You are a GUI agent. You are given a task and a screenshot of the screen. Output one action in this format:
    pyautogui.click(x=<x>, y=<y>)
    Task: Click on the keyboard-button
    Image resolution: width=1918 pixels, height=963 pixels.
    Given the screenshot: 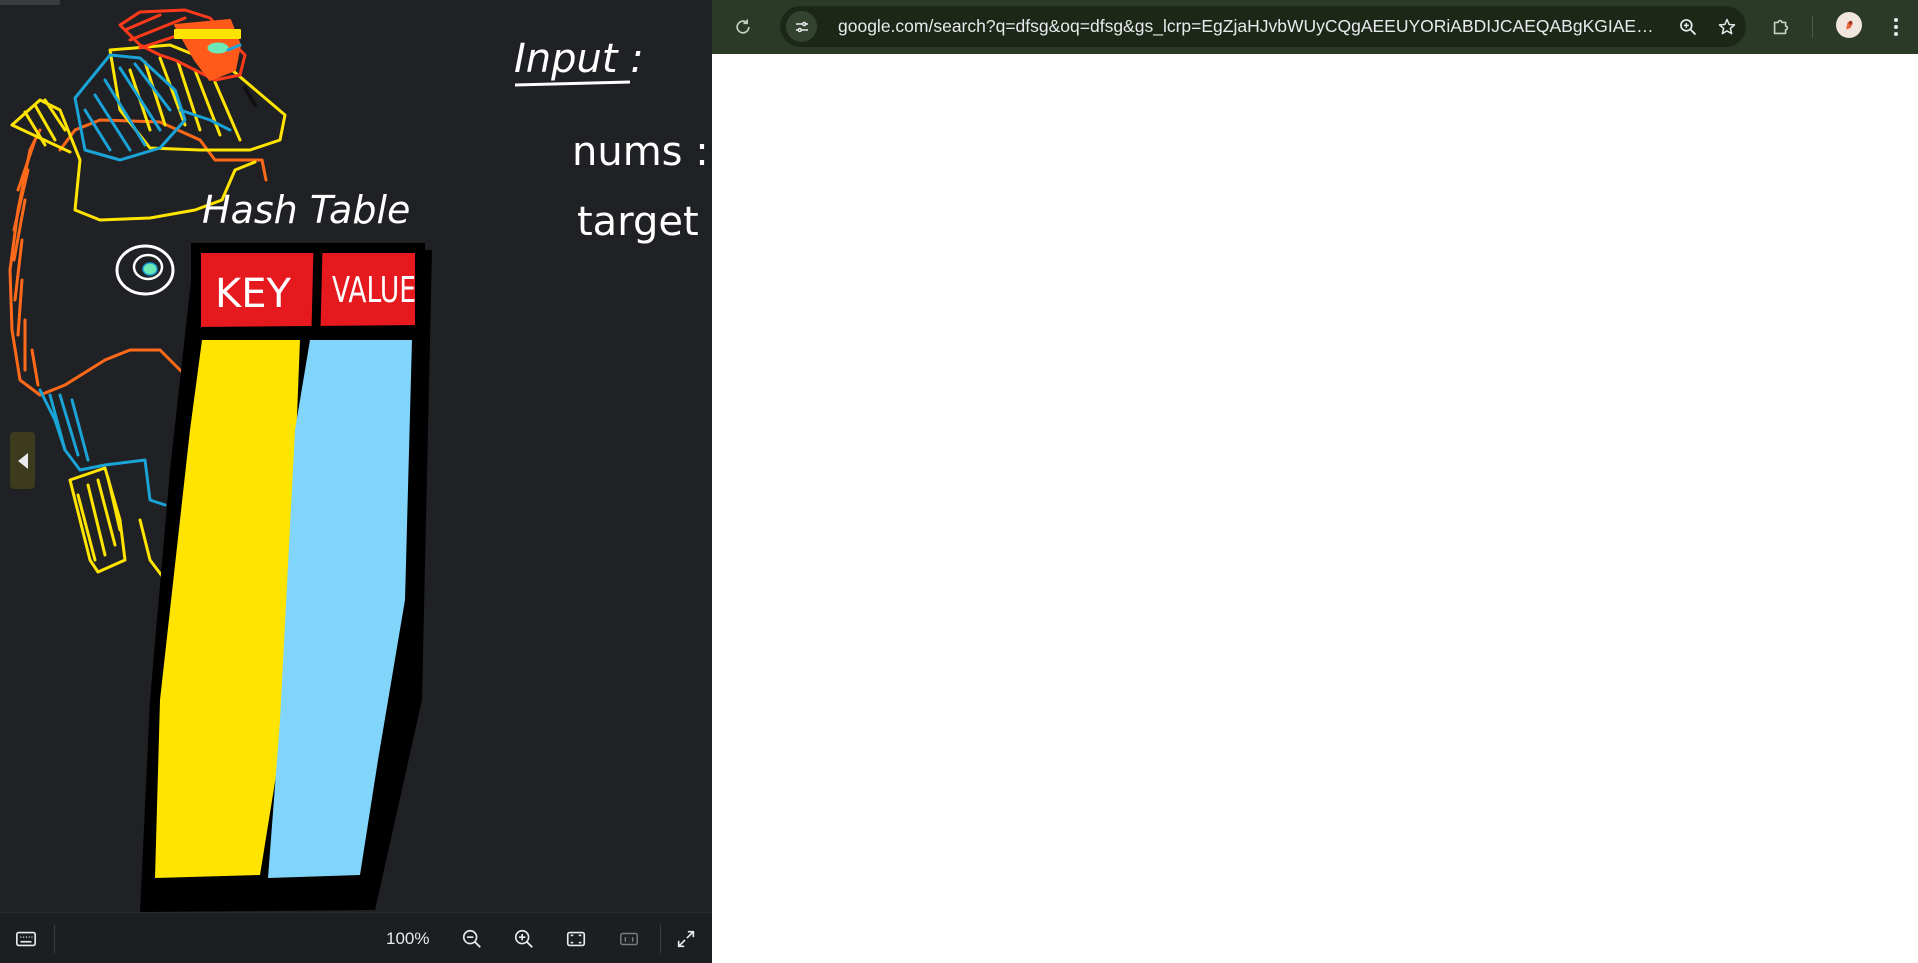 What is the action you would take?
    pyautogui.click(x=26, y=938)
    